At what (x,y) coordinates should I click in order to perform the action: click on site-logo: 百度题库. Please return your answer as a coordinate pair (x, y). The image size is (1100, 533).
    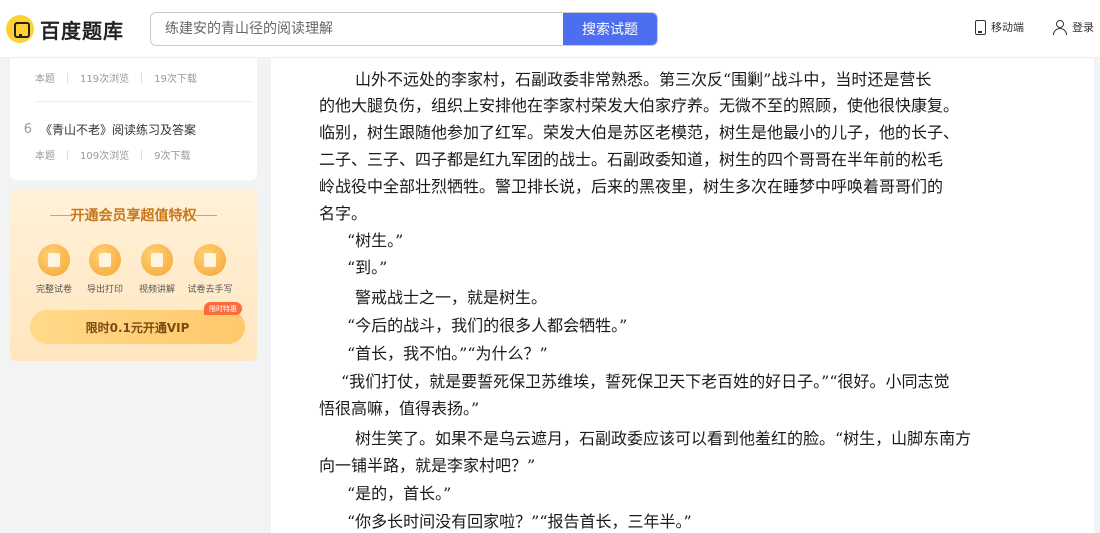
    Looking at the image, I should click on (65, 29).